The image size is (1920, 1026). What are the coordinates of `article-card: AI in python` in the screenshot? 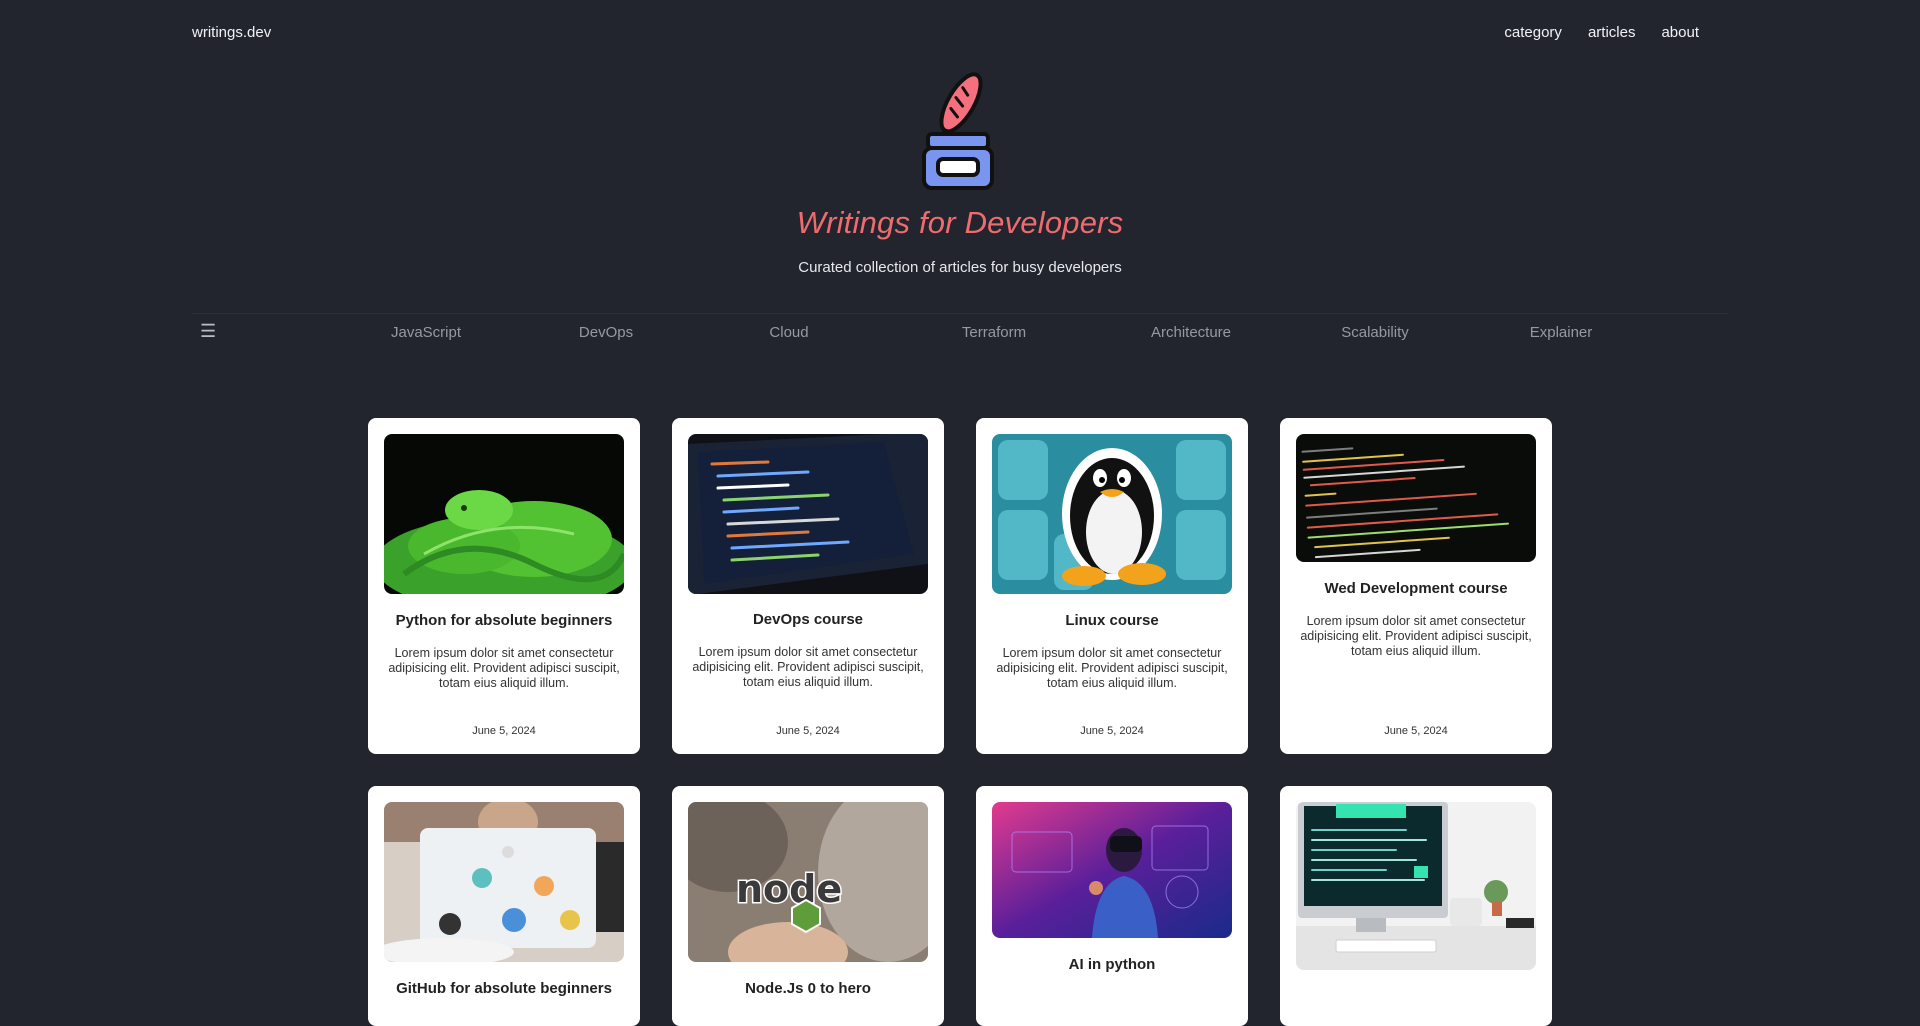 It's located at (1112, 906).